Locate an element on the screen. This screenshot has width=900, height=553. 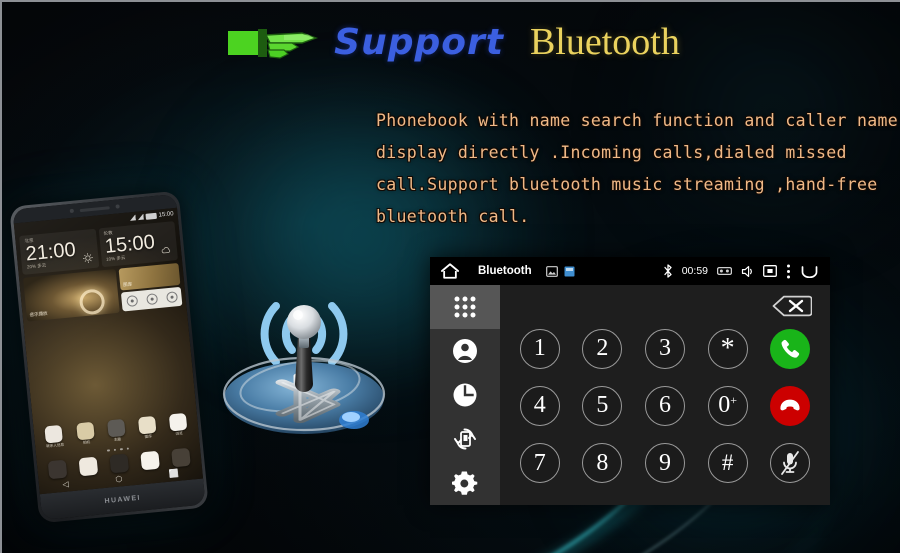
dialer-sidebar is located at coordinates (465, 395).